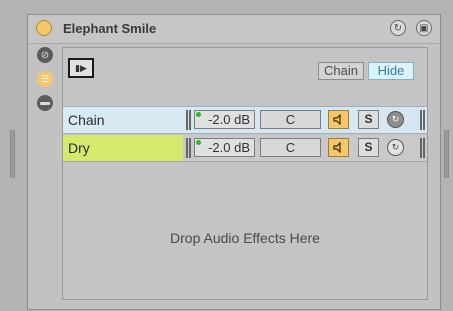  Describe the element at coordinates (245, 238) in the screenshot. I see `drop-effects-hint: Drop Audio Effects Here` at that location.